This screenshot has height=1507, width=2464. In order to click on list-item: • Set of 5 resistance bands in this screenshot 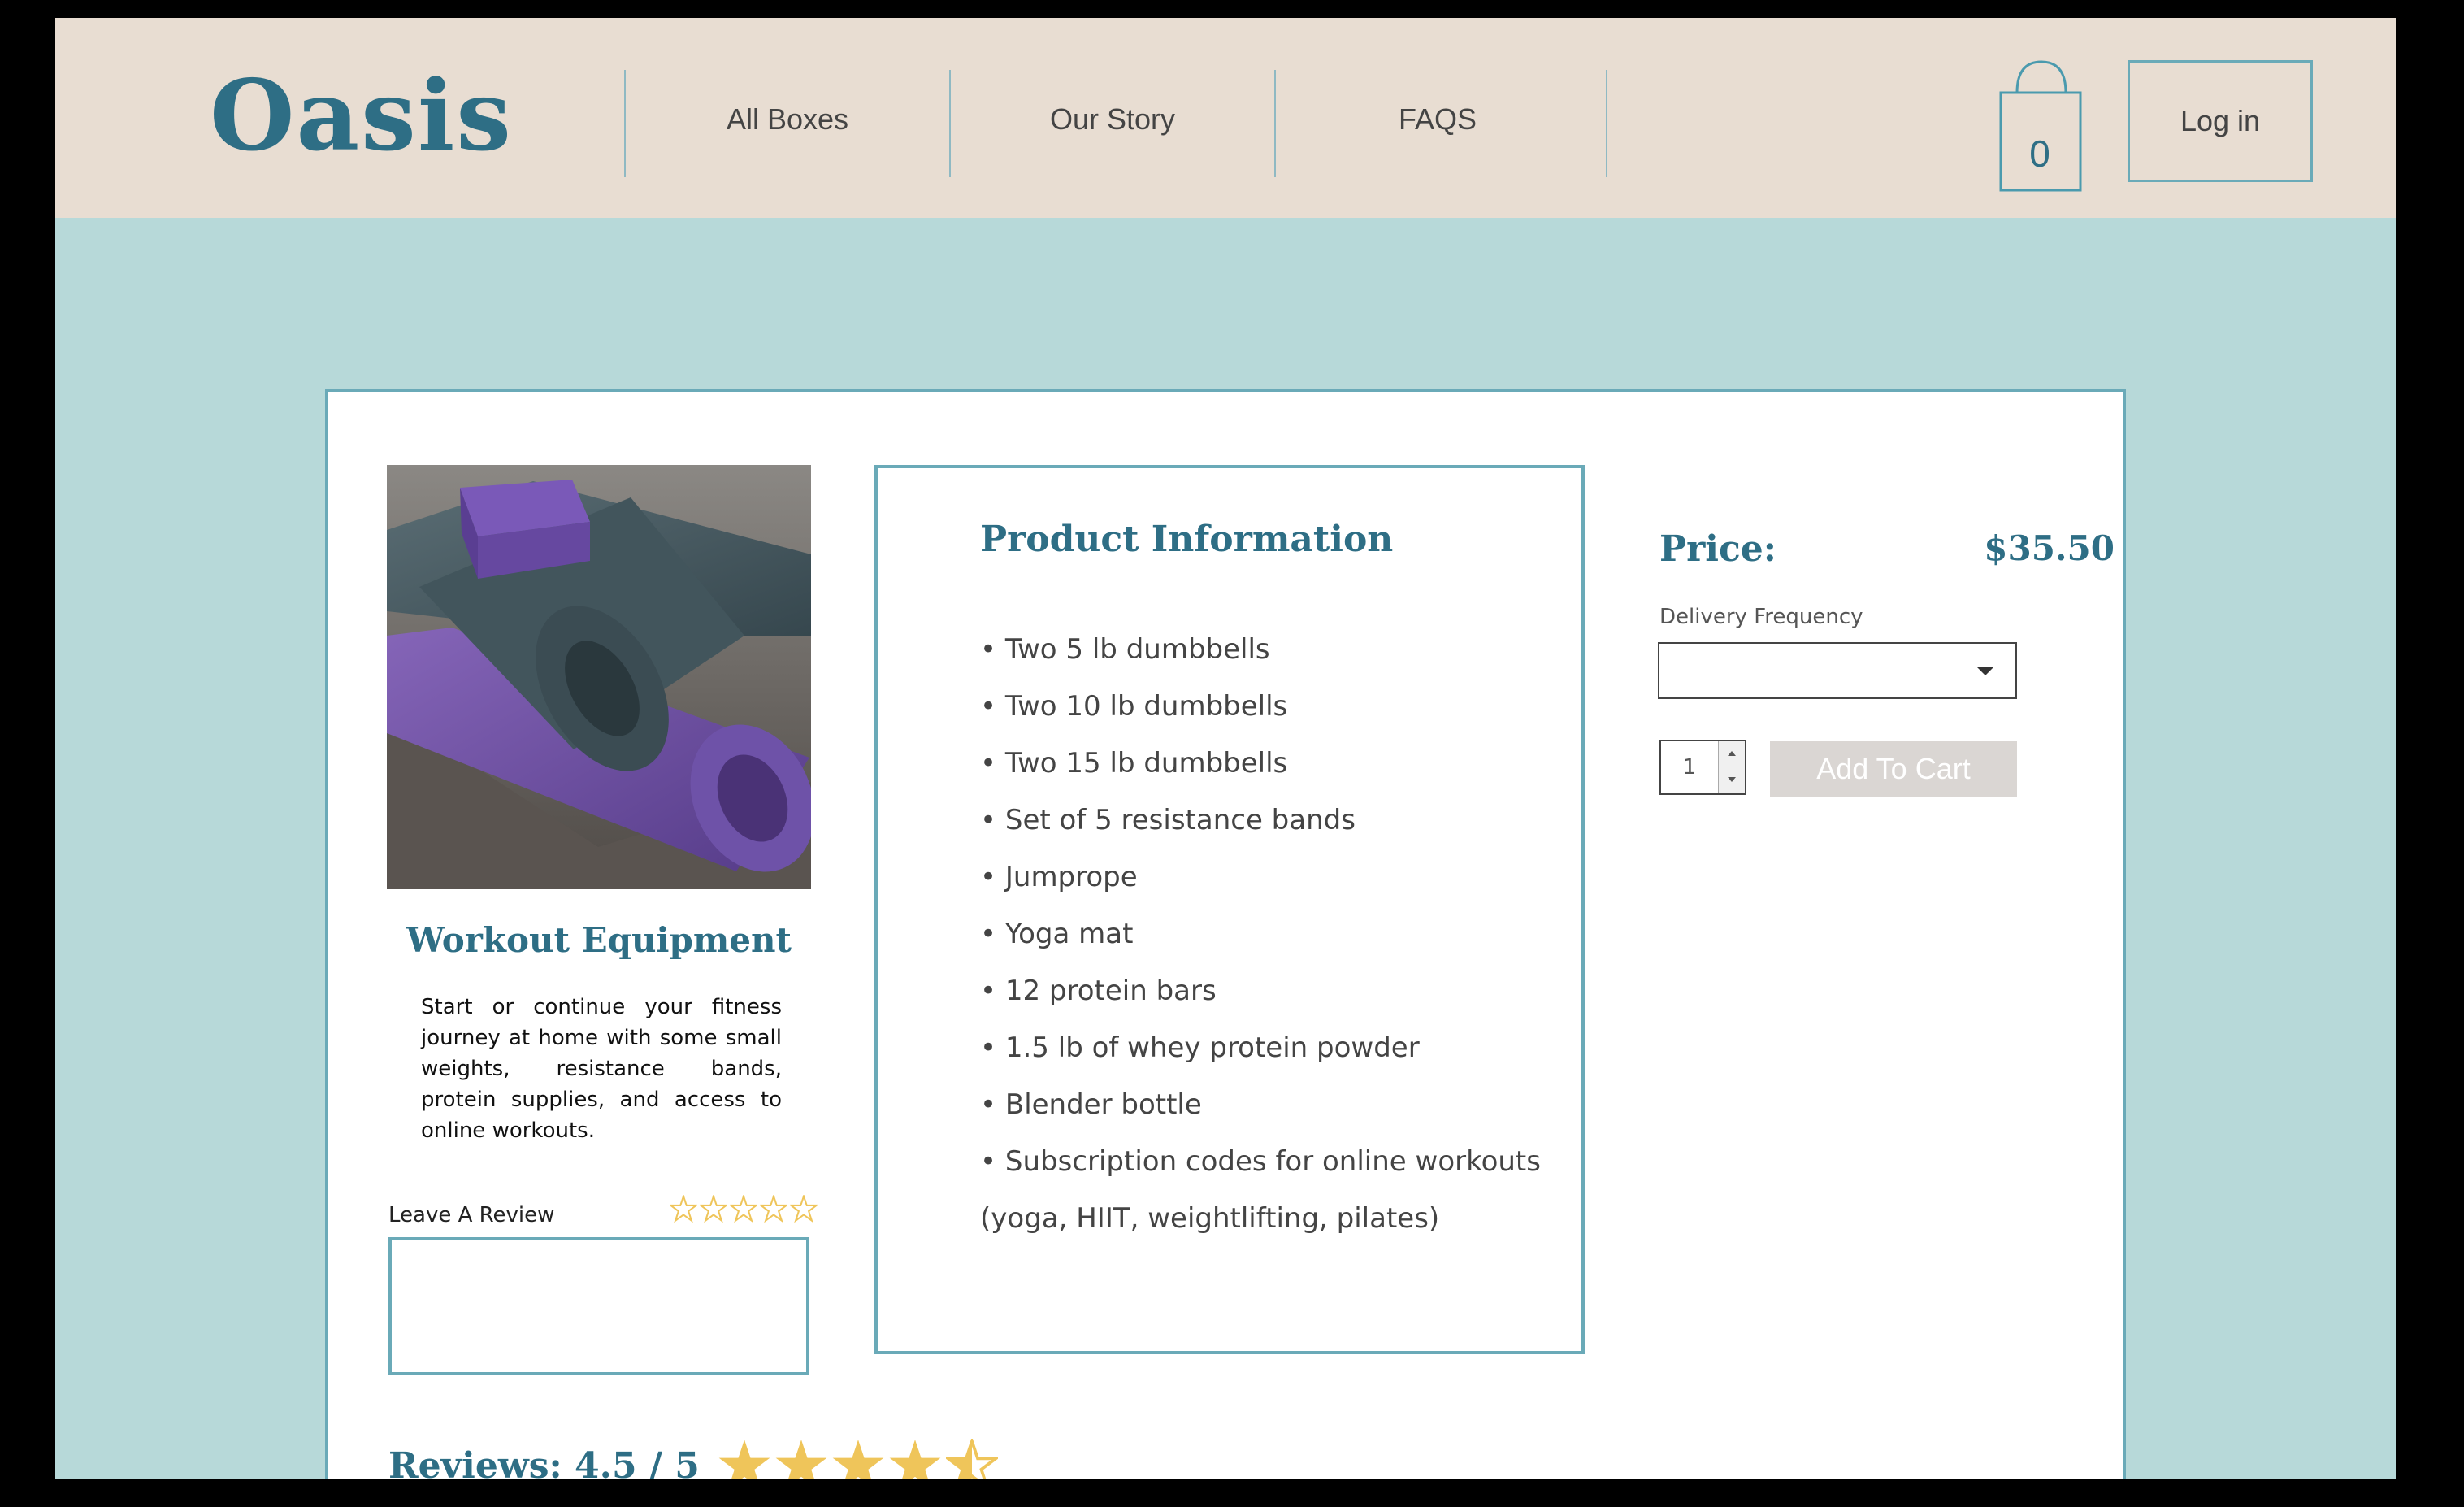, I will do `click(1168, 820)`.